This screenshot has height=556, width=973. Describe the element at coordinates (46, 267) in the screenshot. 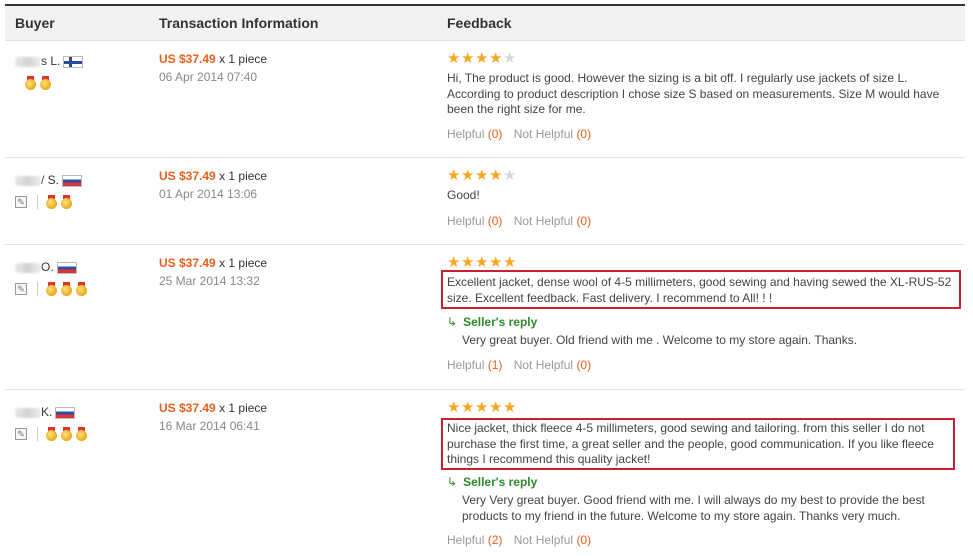

I see `buyer-name: O.` at that location.